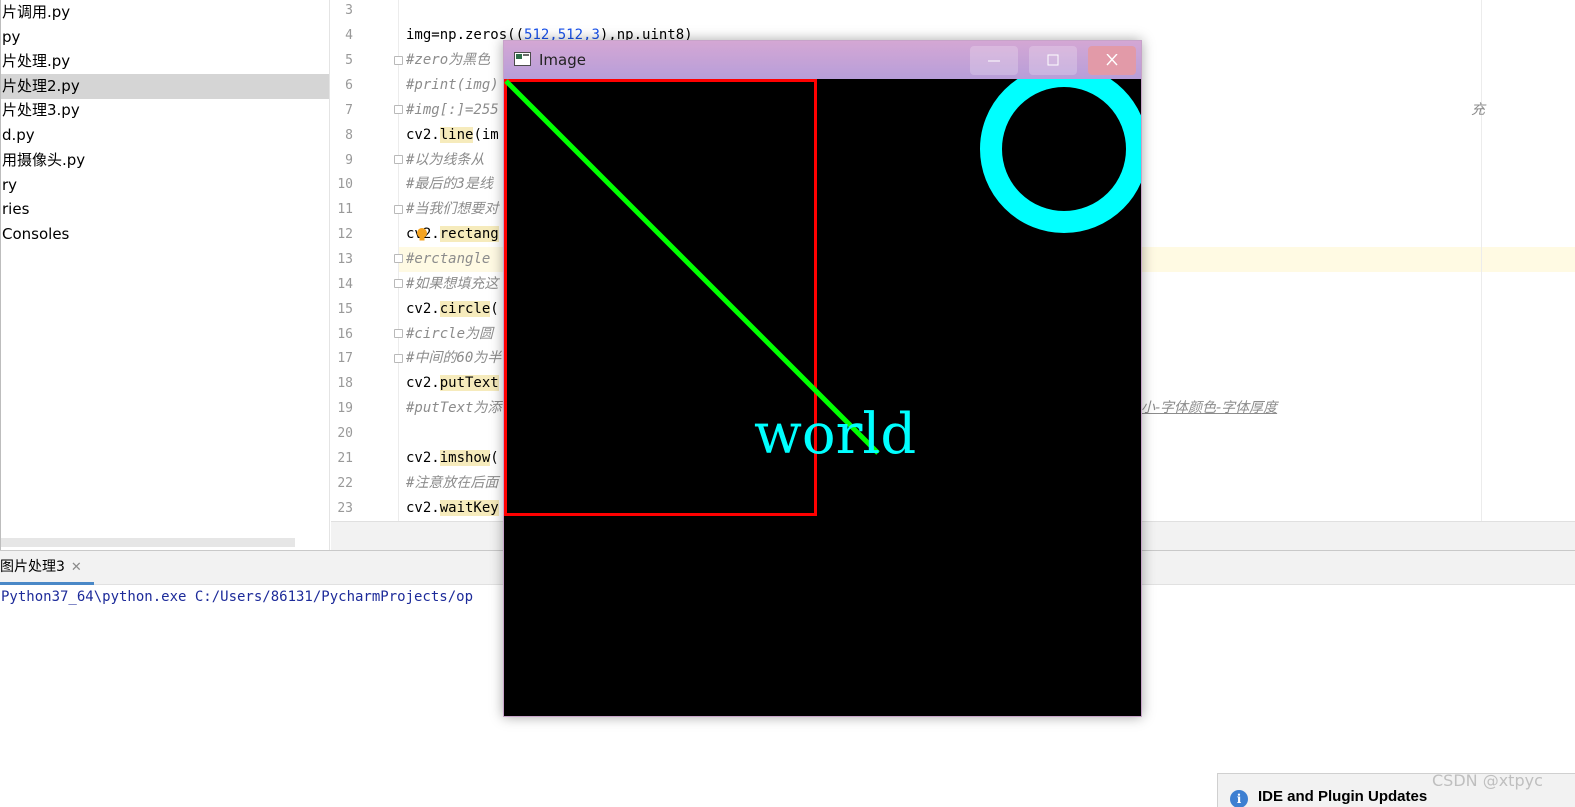 The image size is (1575, 807). What do you see at coordinates (452, 309) in the screenshot?
I see `code-line: cv2.circle(` at bounding box center [452, 309].